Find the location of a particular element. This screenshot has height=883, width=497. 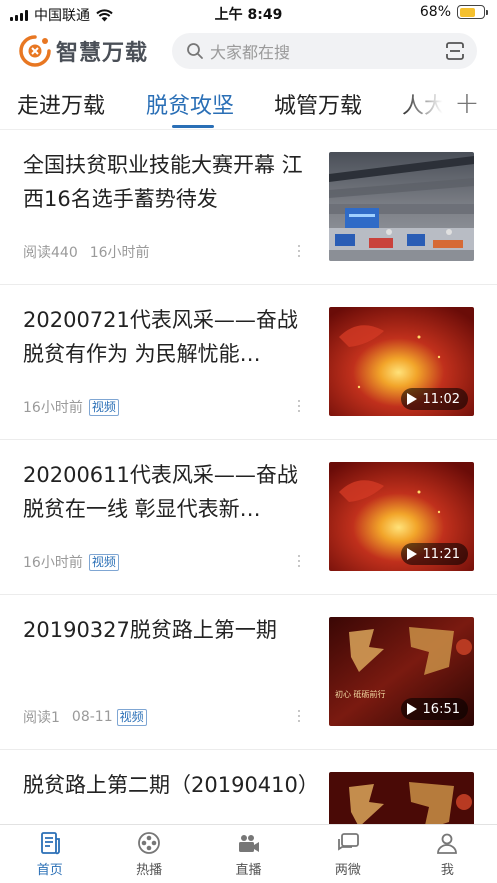

app-name: 智慧万载 is located at coordinates (102, 53).